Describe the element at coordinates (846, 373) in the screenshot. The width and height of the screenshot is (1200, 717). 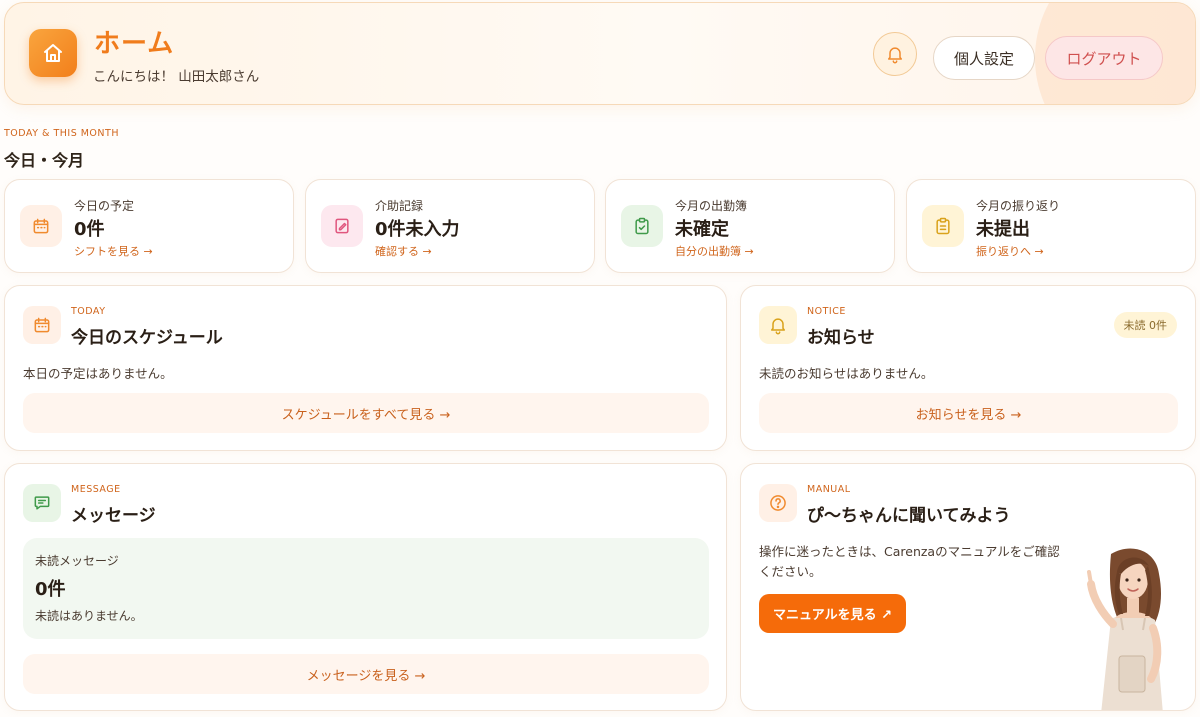
I see `notice-empty-text: 未読のお知らせはありません。` at that location.